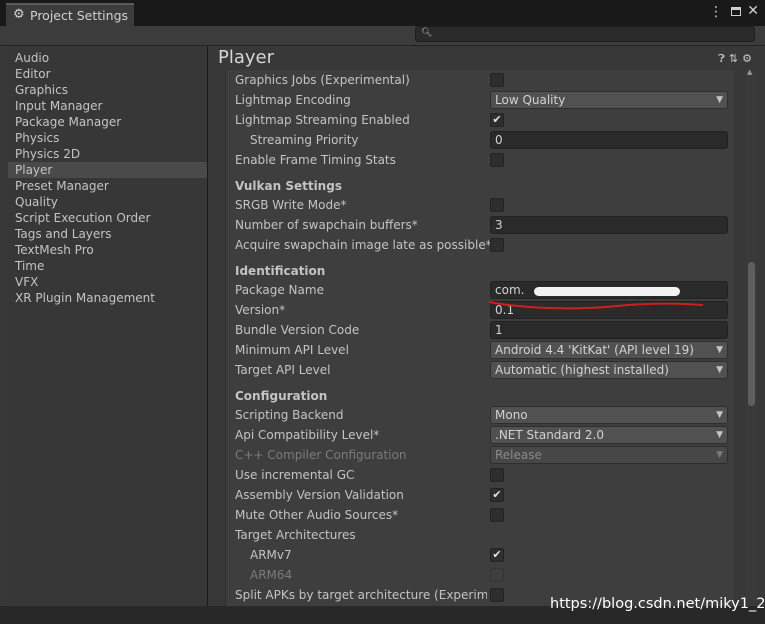  I want to click on window-title: Project Settings, so click(79, 15).